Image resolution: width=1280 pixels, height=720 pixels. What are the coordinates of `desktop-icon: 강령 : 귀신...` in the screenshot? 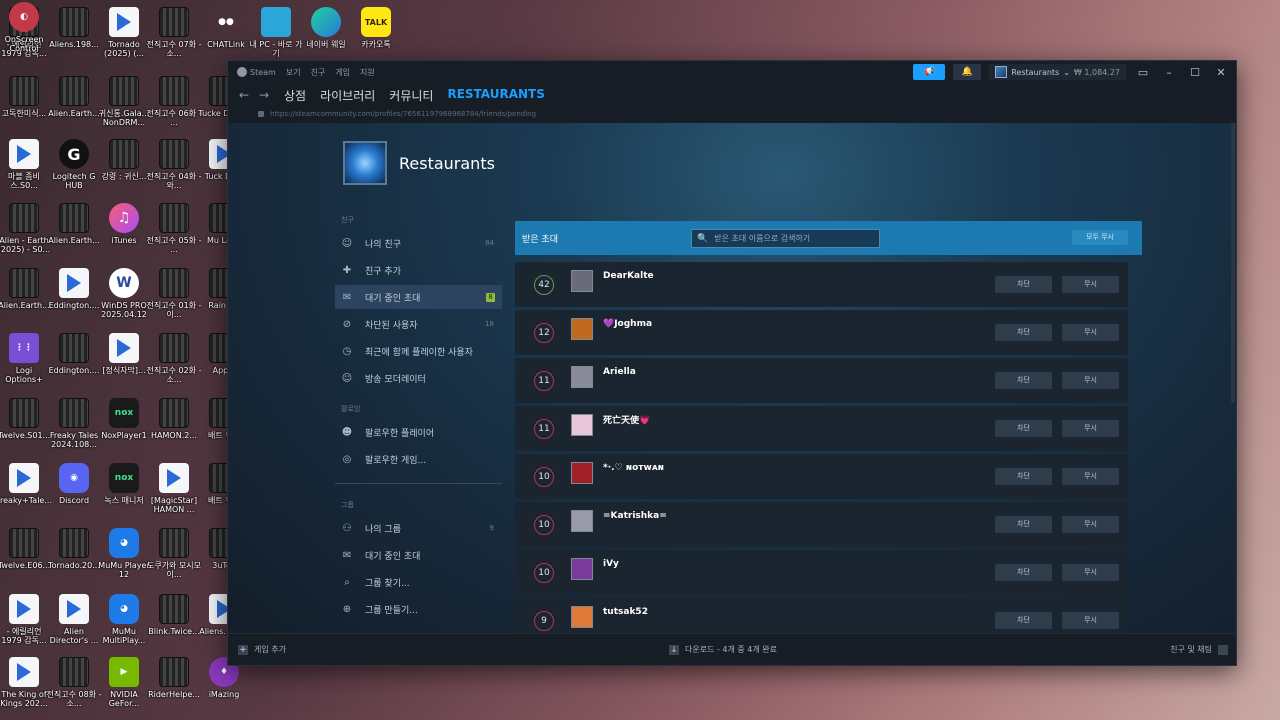 It's located at (124, 169).